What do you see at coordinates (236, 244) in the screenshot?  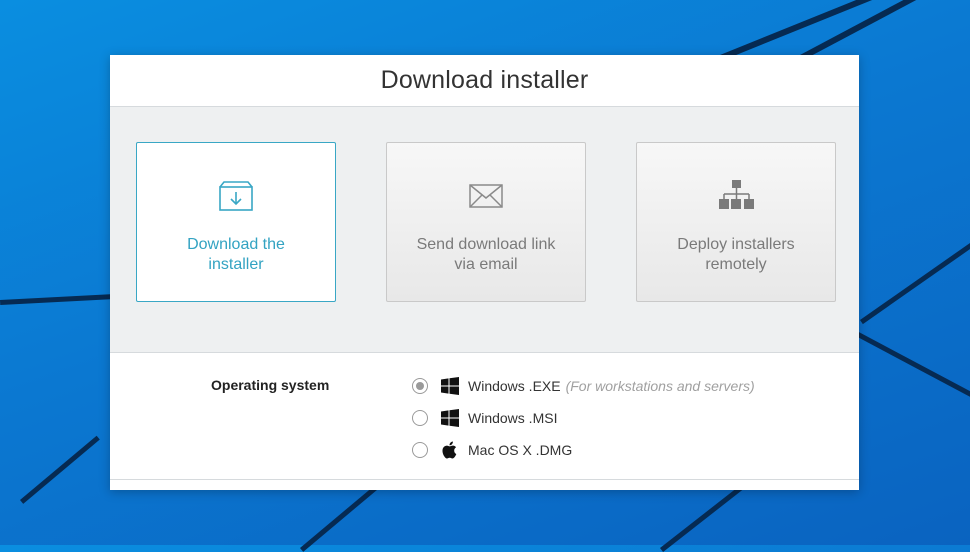 I see `option-label-line: Download the` at bounding box center [236, 244].